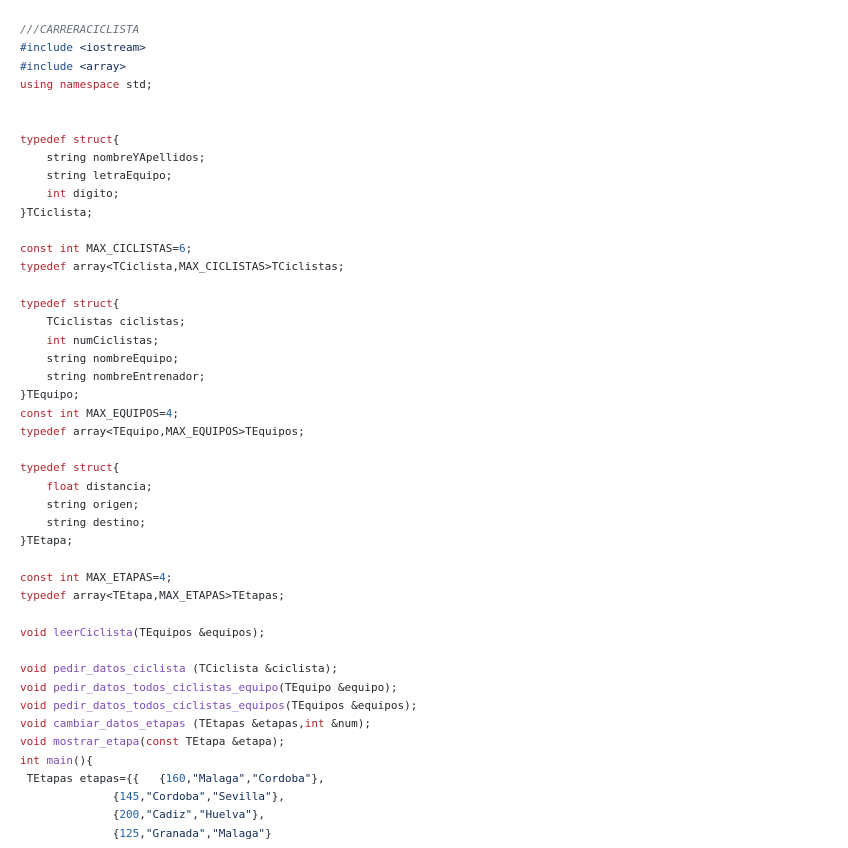 This screenshot has height=848, width=848. I want to click on preprocessor-token: #include, so click(46, 66).